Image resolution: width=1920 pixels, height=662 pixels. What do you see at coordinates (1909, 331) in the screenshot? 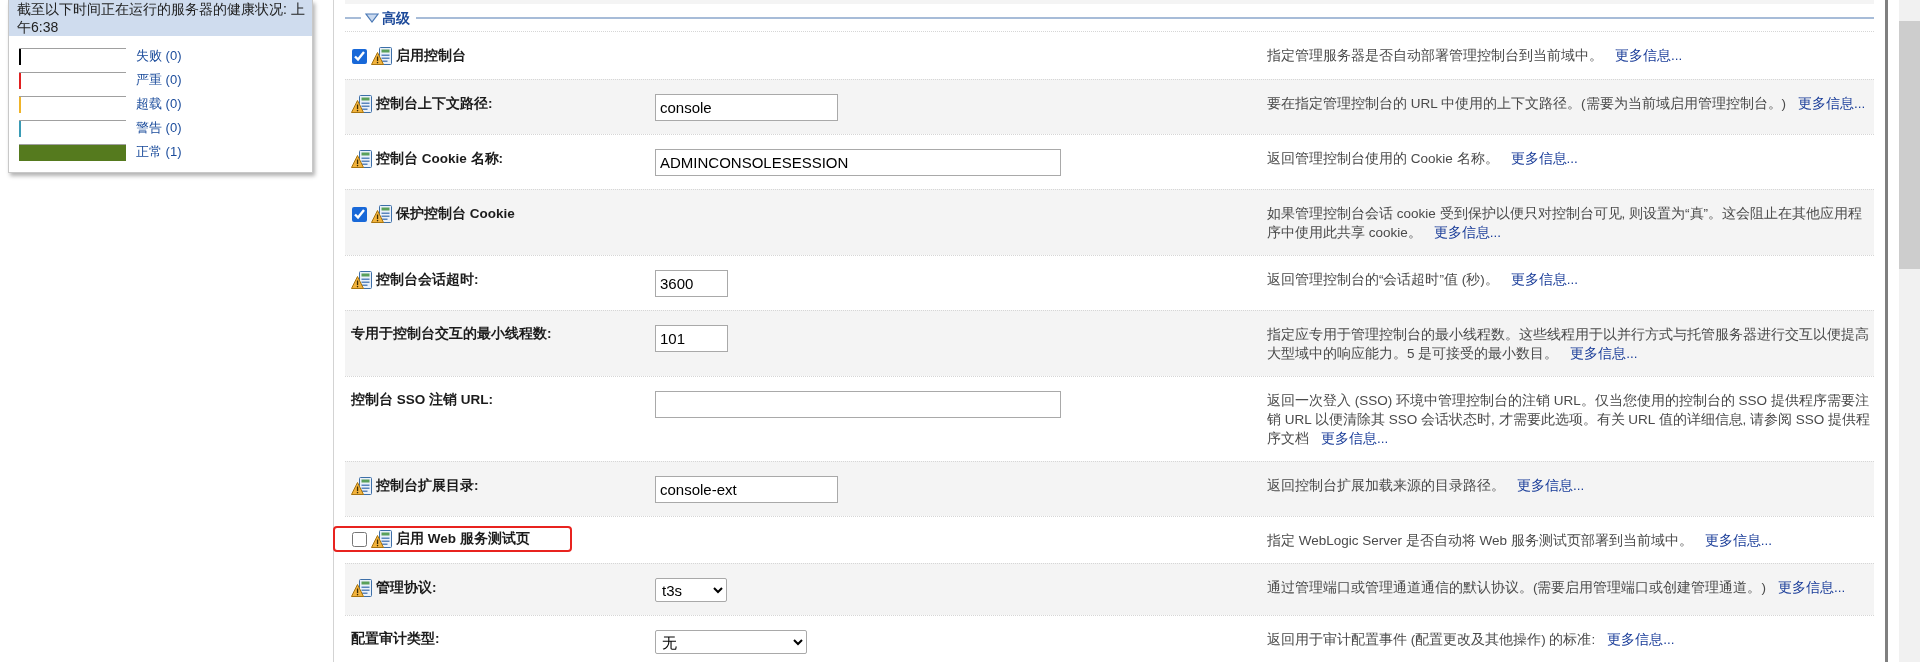
I see `scrollbar-track` at bounding box center [1909, 331].